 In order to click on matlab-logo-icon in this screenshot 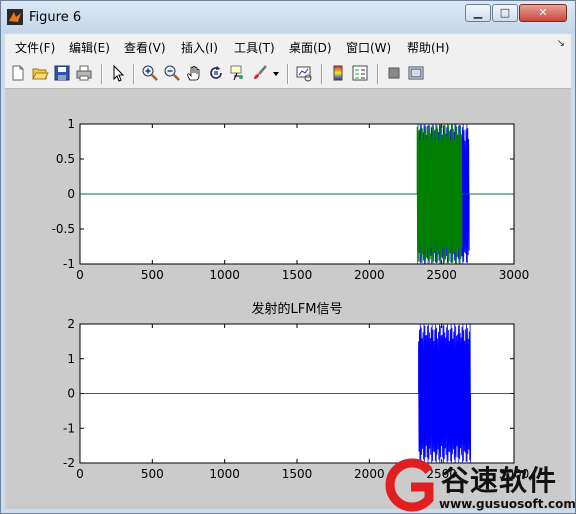, I will do `click(15, 17)`.